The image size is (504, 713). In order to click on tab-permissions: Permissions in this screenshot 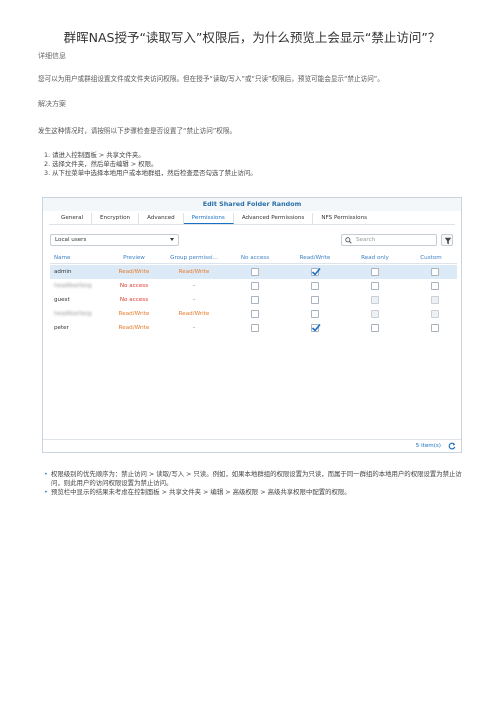, I will do `click(208, 218)`.